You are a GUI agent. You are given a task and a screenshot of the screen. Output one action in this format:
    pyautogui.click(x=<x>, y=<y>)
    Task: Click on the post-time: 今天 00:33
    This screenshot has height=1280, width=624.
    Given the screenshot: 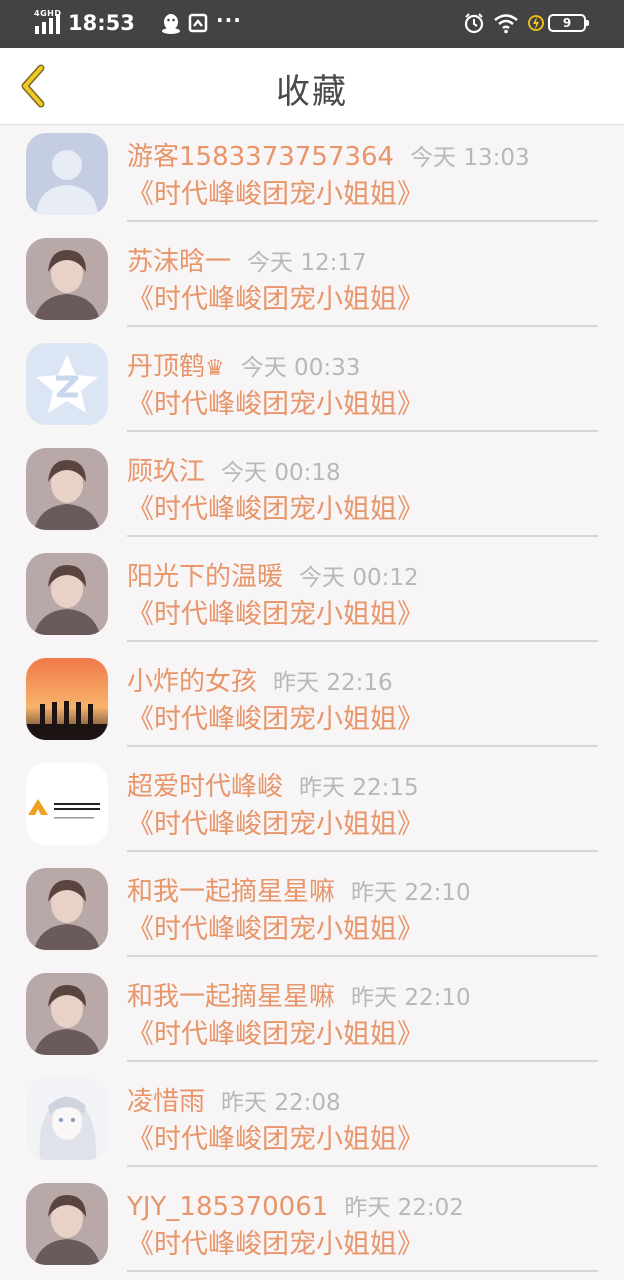 What is the action you would take?
    pyautogui.click(x=300, y=368)
    